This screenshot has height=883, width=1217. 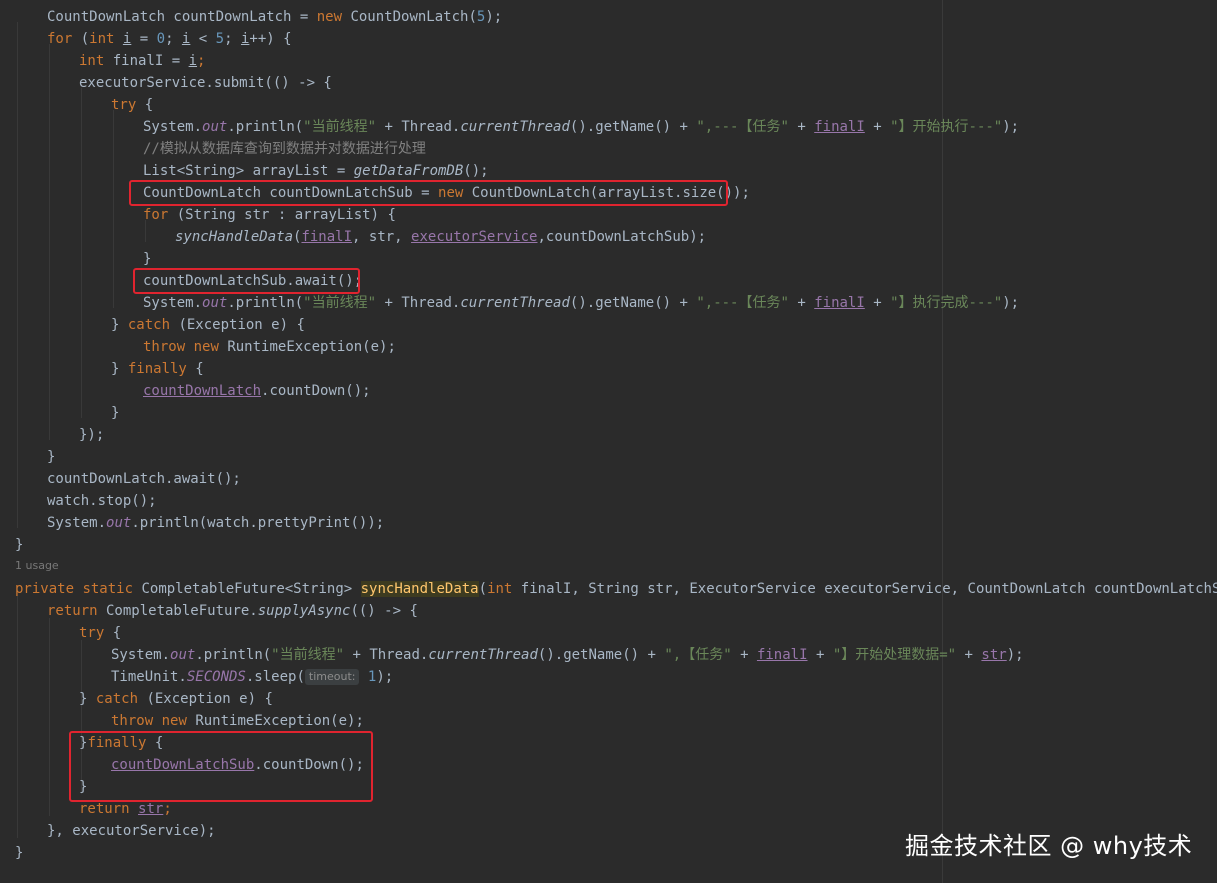 What do you see at coordinates (169, 39) in the screenshot?
I see `code-line: for (int i = 0; i < 5; i++) {` at bounding box center [169, 39].